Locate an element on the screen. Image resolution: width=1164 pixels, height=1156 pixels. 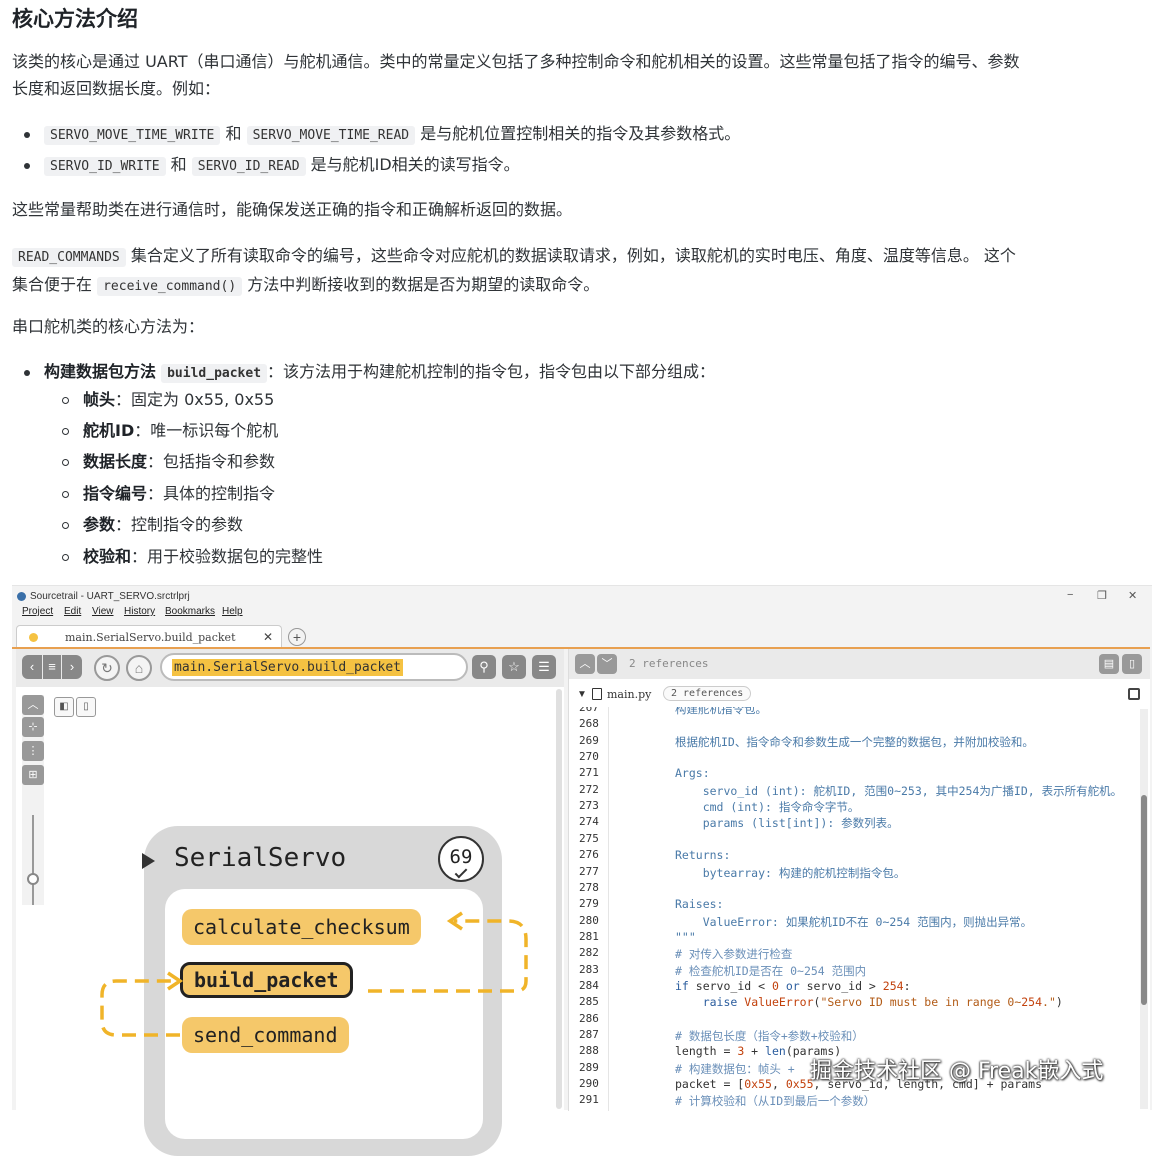
part-desc: ：固定为 0x55, 0x55 is located at coordinates (195, 399).